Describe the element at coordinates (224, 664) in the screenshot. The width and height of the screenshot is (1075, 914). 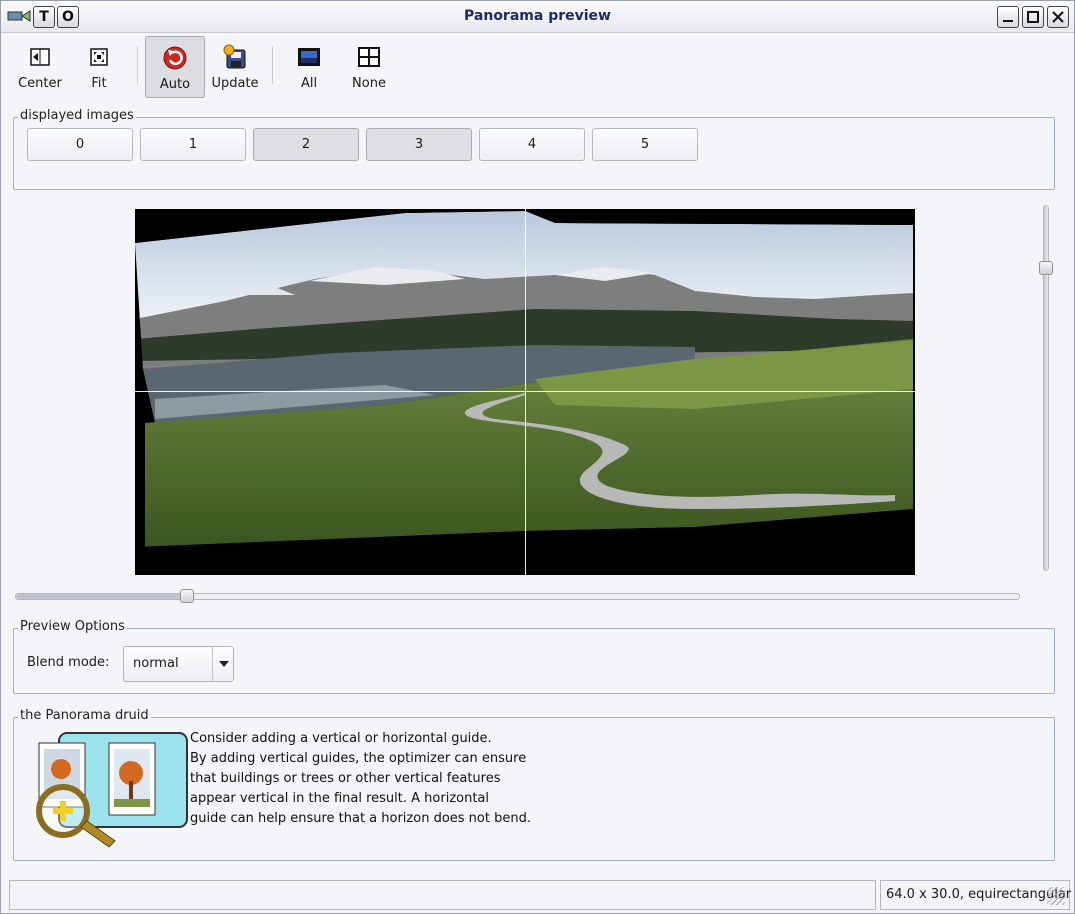
I see `chevron-down-icon` at that location.